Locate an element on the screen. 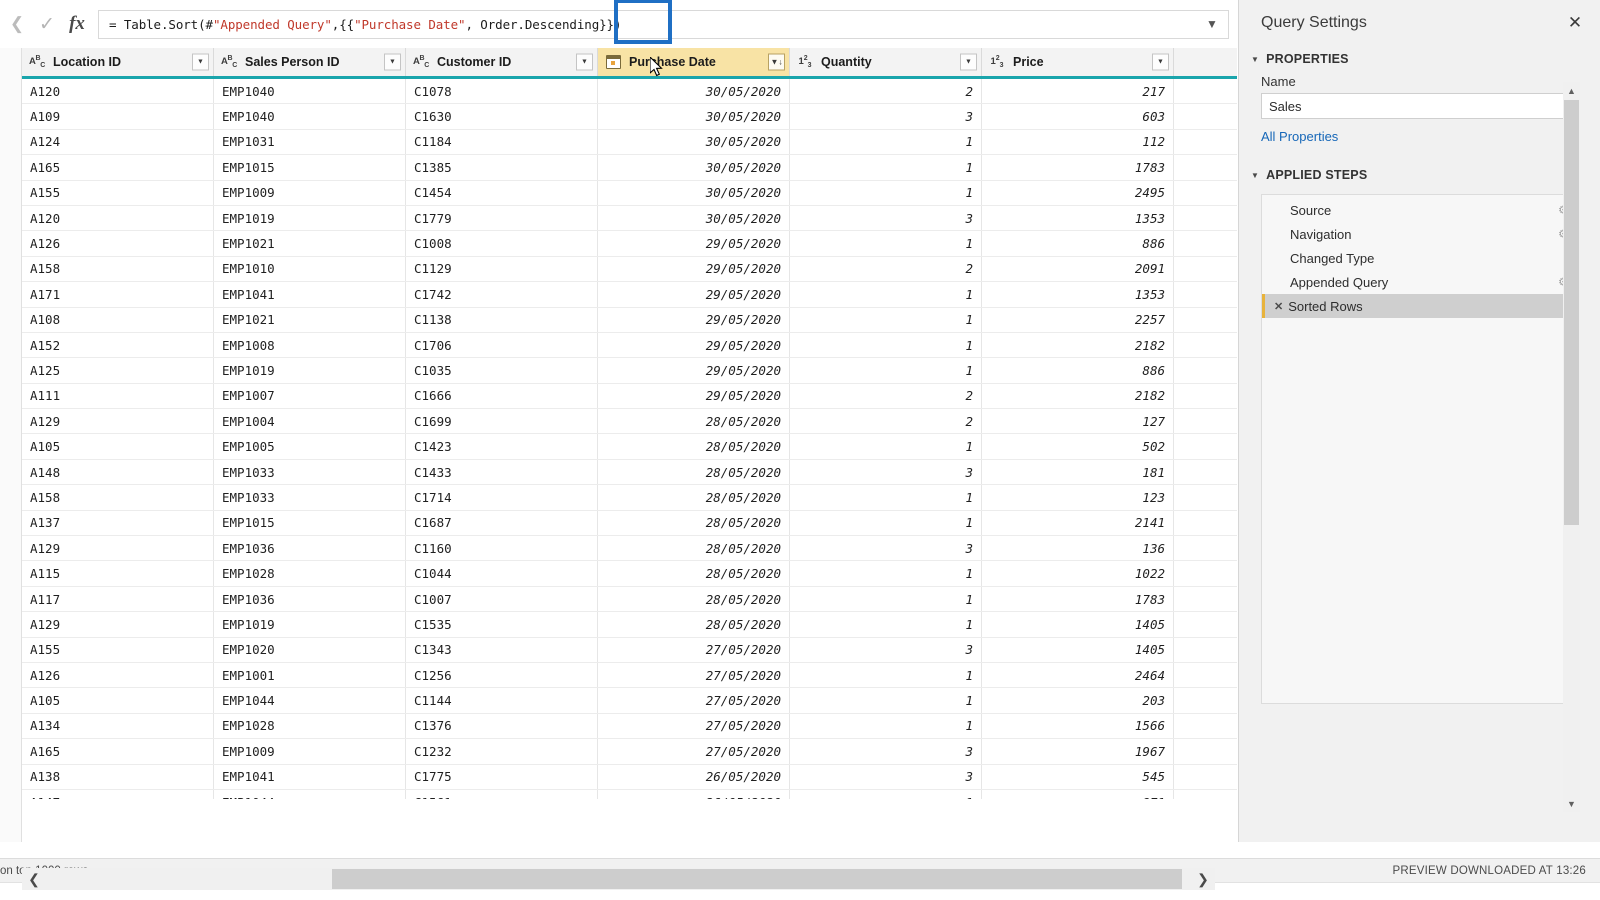 The width and height of the screenshot is (1600, 900). cell-location-id: A111 is located at coordinates (118, 396).